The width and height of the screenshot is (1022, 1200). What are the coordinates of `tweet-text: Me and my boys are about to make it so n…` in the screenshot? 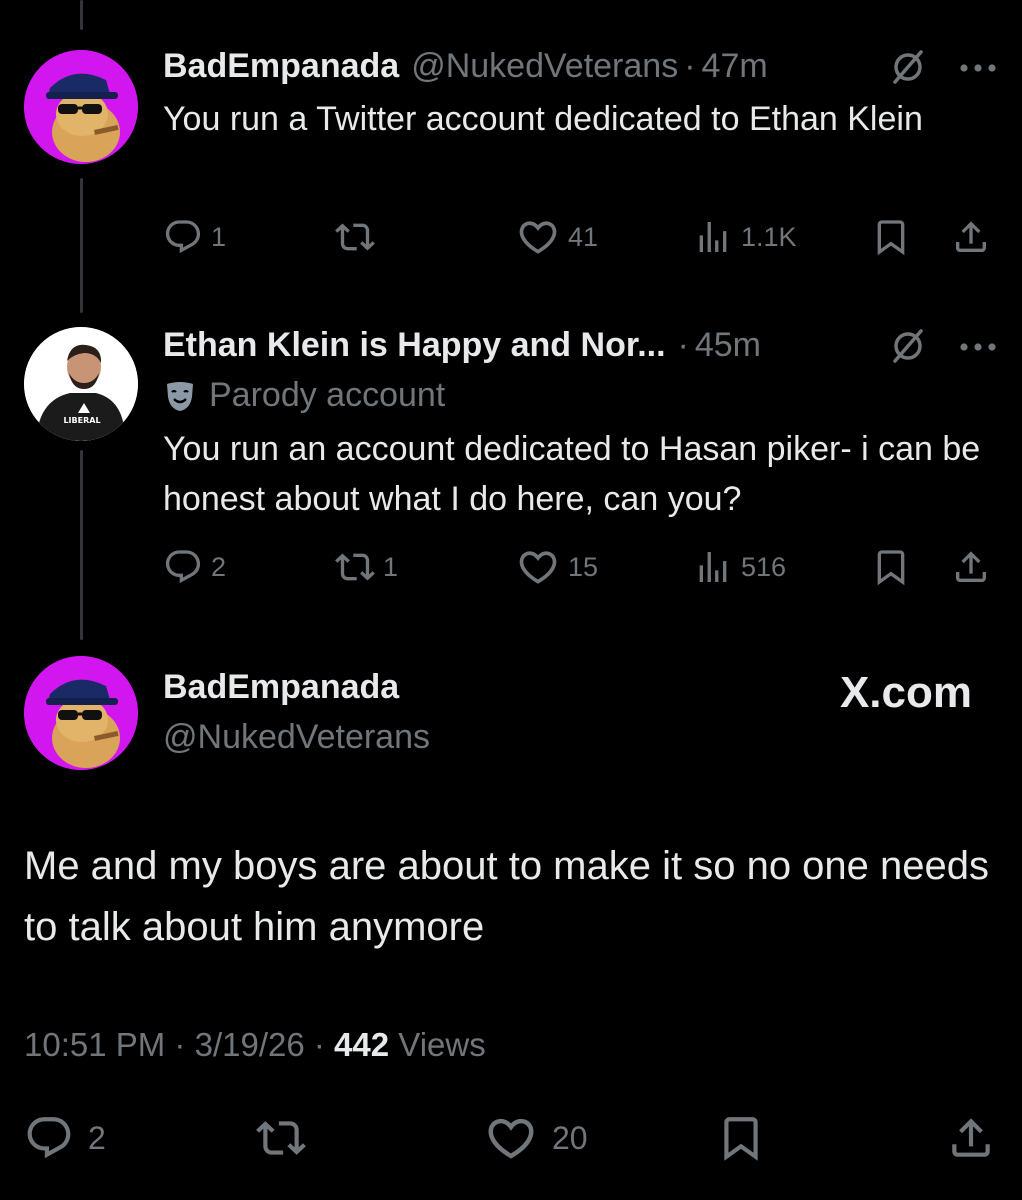 It's located at (507, 896).